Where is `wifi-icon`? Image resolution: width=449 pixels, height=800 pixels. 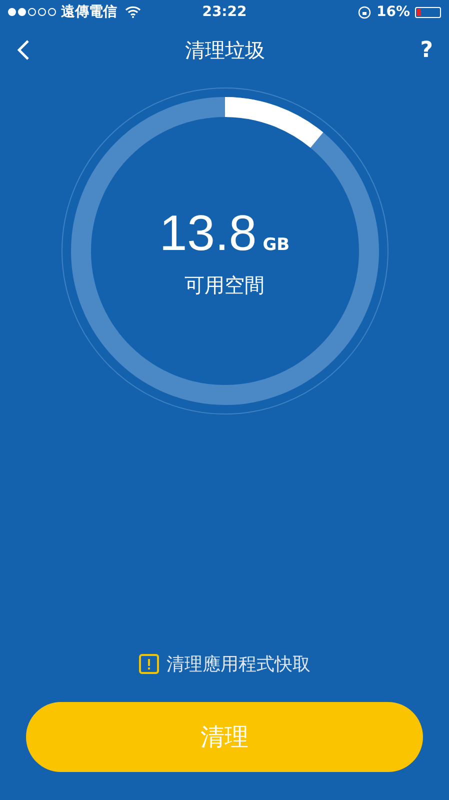
wifi-icon is located at coordinates (133, 12).